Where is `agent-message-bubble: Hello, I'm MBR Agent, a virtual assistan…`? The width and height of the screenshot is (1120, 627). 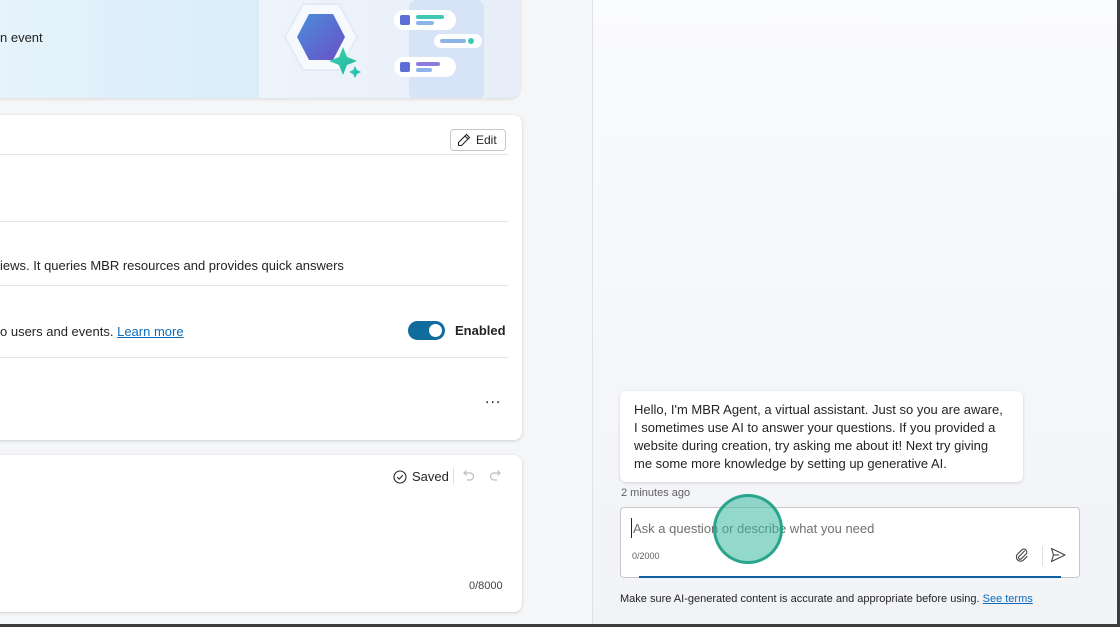 agent-message-bubble: Hello, I'm MBR Agent, a virtual assistan… is located at coordinates (821, 436).